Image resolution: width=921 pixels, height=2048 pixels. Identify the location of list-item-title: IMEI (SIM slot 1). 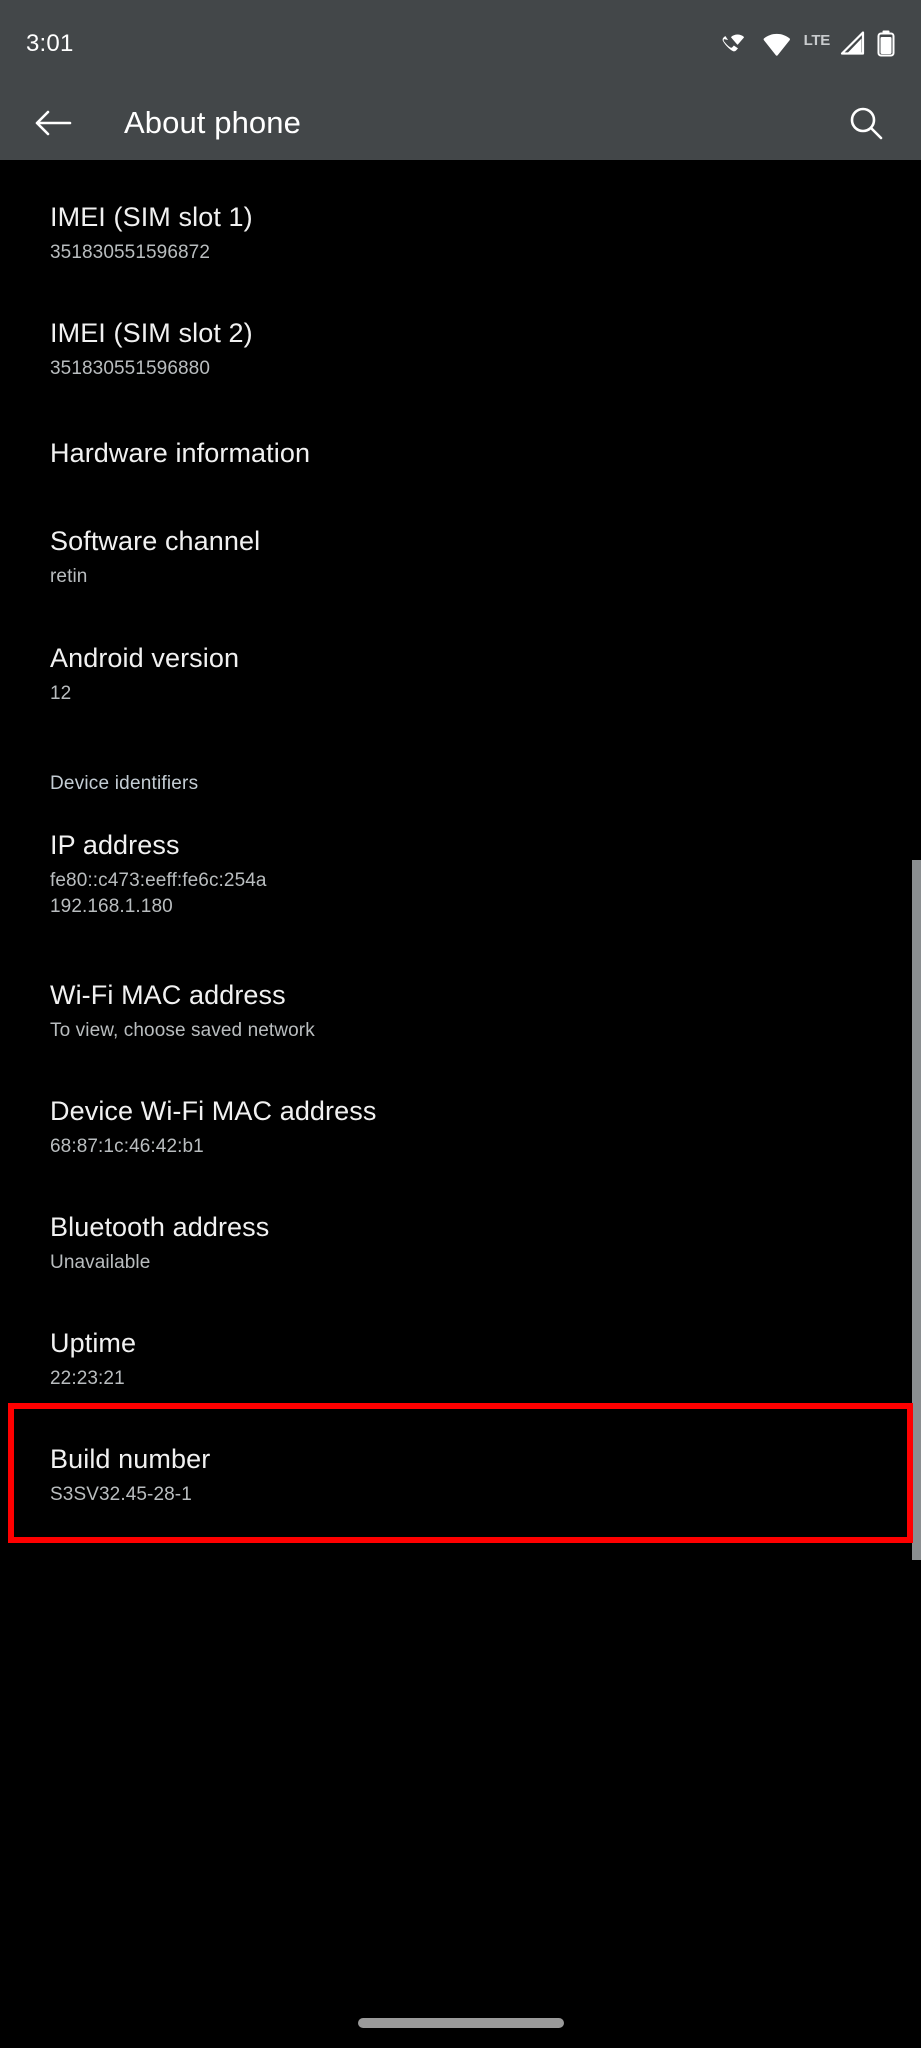
(151, 217).